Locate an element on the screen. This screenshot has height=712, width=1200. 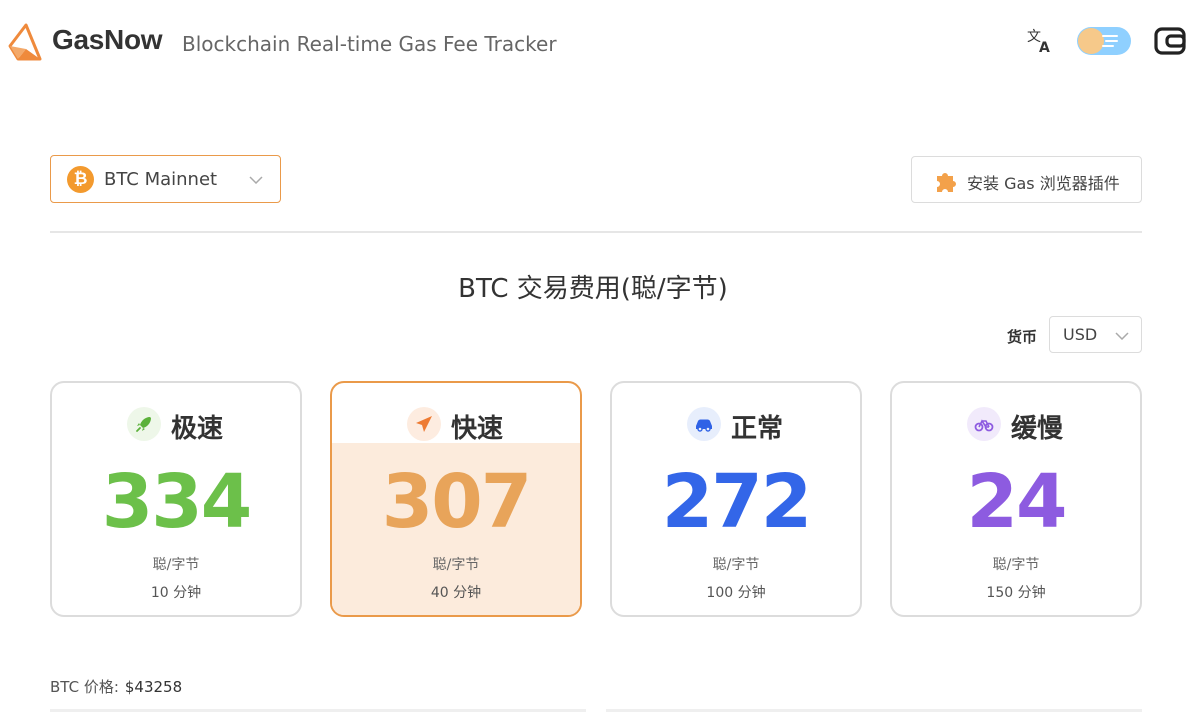
install-extension-button: 安装 Gas 浏览器插件 is located at coordinates (1026, 179).